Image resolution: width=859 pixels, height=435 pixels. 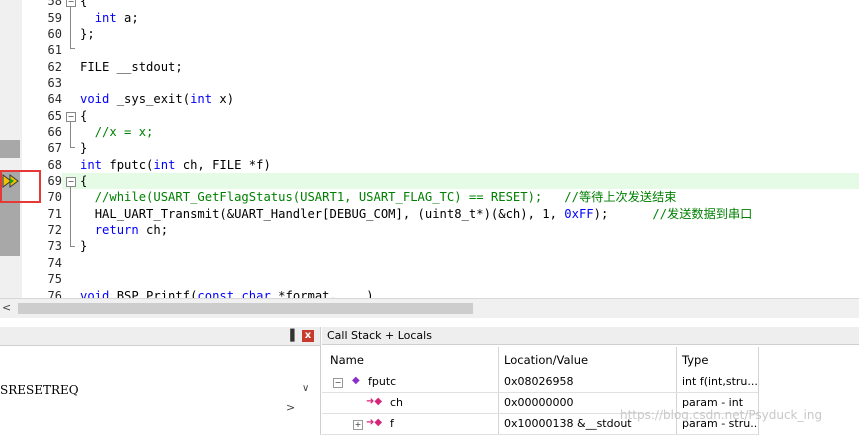 What do you see at coordinates (623, 214) in the screenshot?
I see `code-text: );` at bounding box center [623, 214].